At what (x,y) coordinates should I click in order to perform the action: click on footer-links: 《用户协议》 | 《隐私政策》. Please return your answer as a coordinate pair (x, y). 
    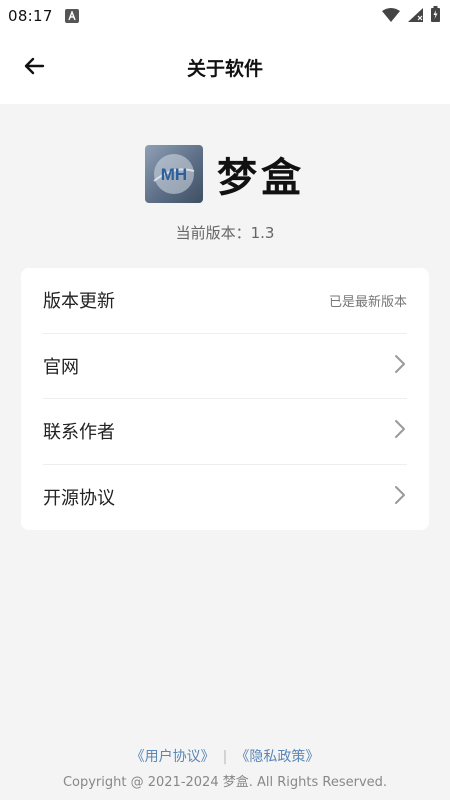
    Looking at the image, I should click on (225, 756).